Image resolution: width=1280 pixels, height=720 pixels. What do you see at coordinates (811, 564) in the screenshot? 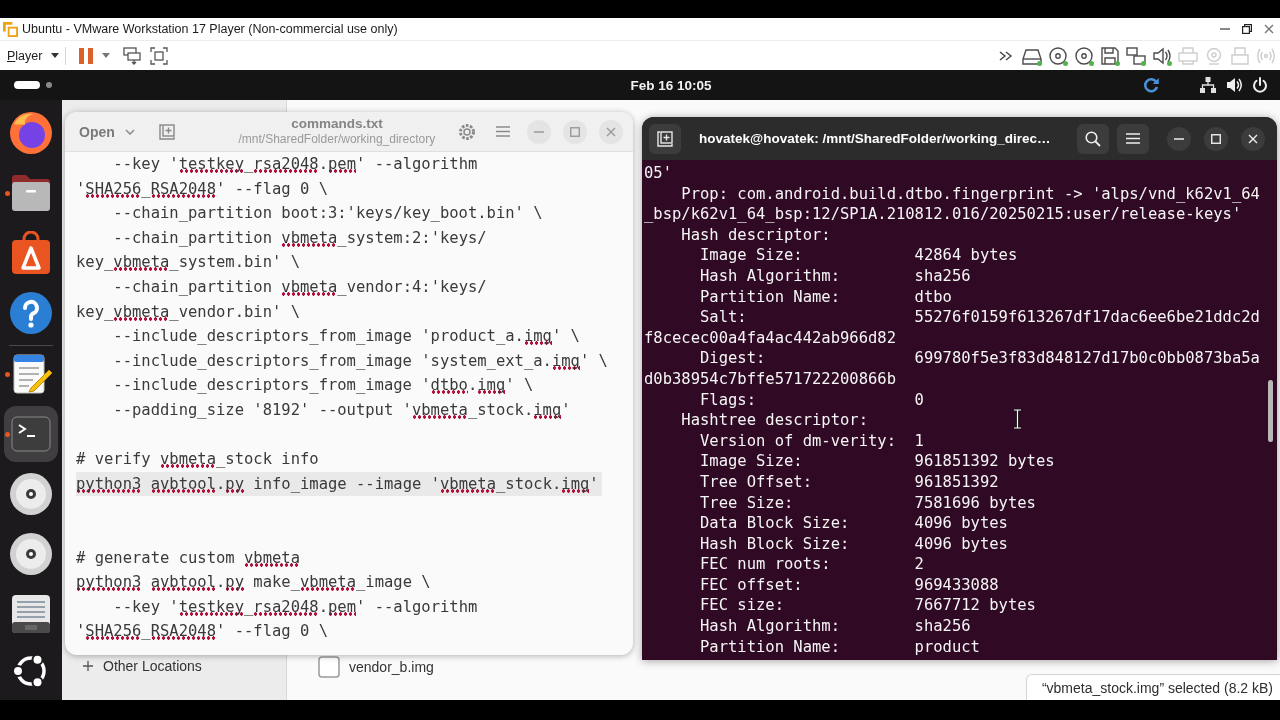
I see `terminal-line: FEC num roots: 2` at bounding box center [811, 564].